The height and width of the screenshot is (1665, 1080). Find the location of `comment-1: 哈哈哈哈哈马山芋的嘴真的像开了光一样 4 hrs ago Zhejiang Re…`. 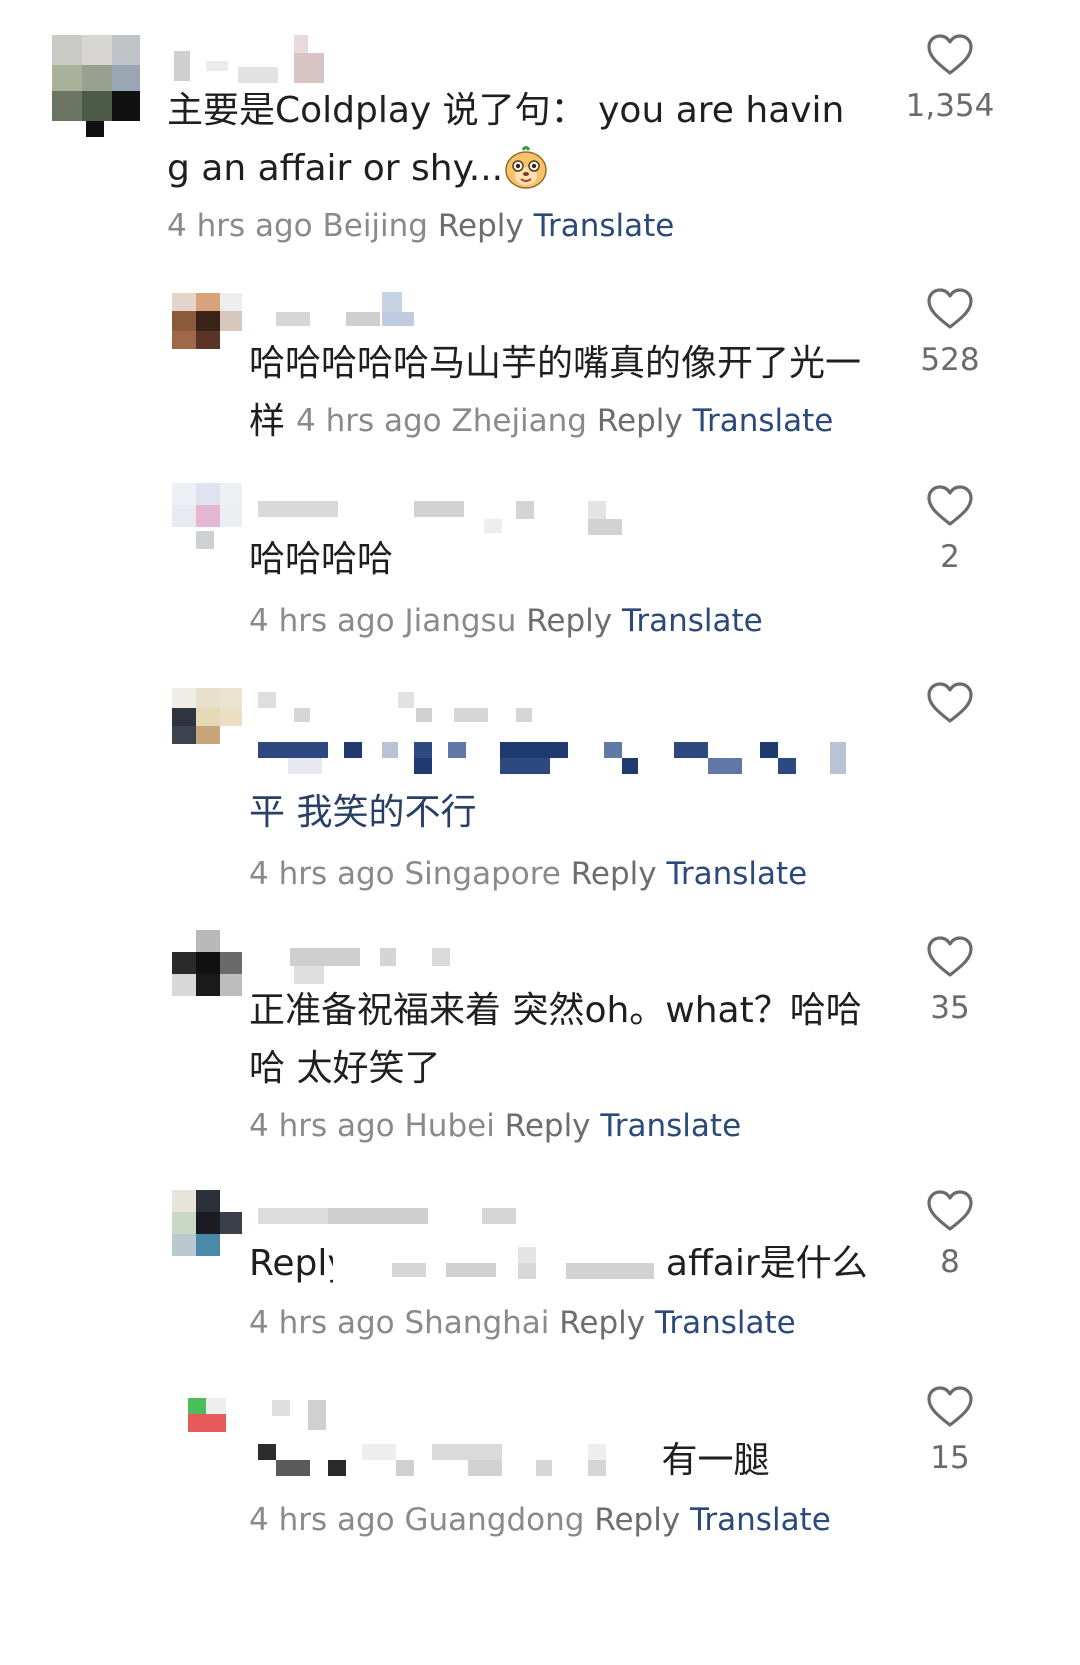

comment-1: 哈哈哈哈哈马山芋的嘴真的像开了光一样 4 hrs ago Zhejiang Re… is located at coordinates (540, 374).